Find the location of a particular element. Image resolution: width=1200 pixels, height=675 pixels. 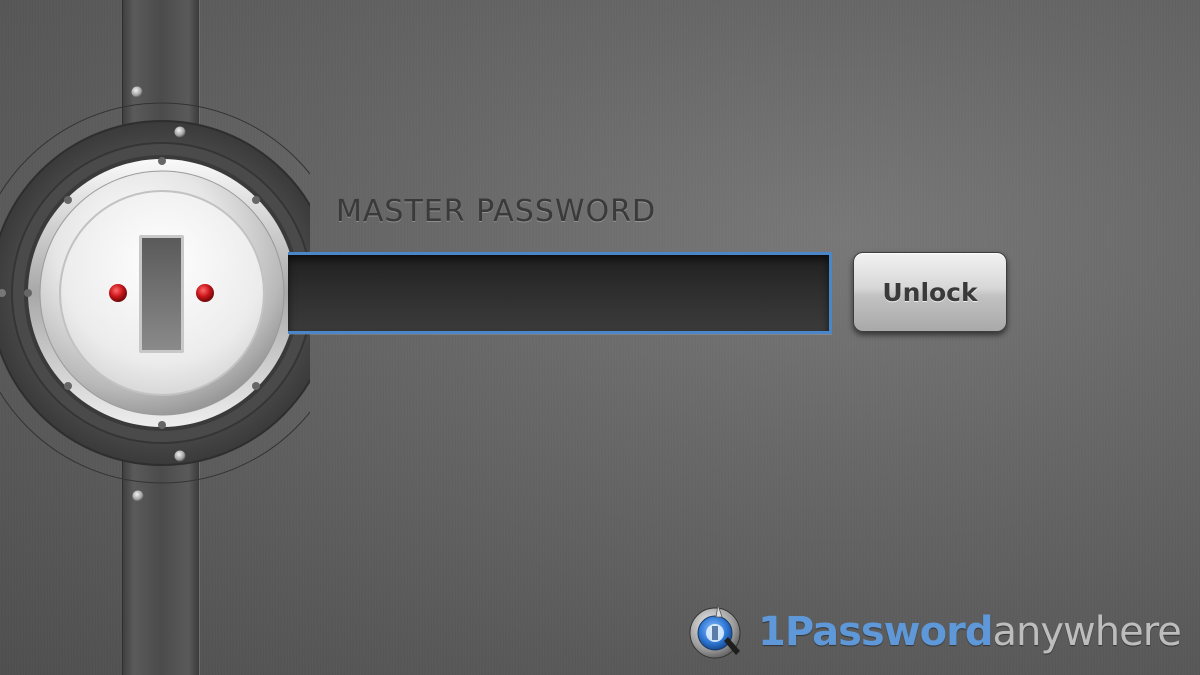

brand-logo-lockup: 1Password anywhere is located at coordinates (935, 632).